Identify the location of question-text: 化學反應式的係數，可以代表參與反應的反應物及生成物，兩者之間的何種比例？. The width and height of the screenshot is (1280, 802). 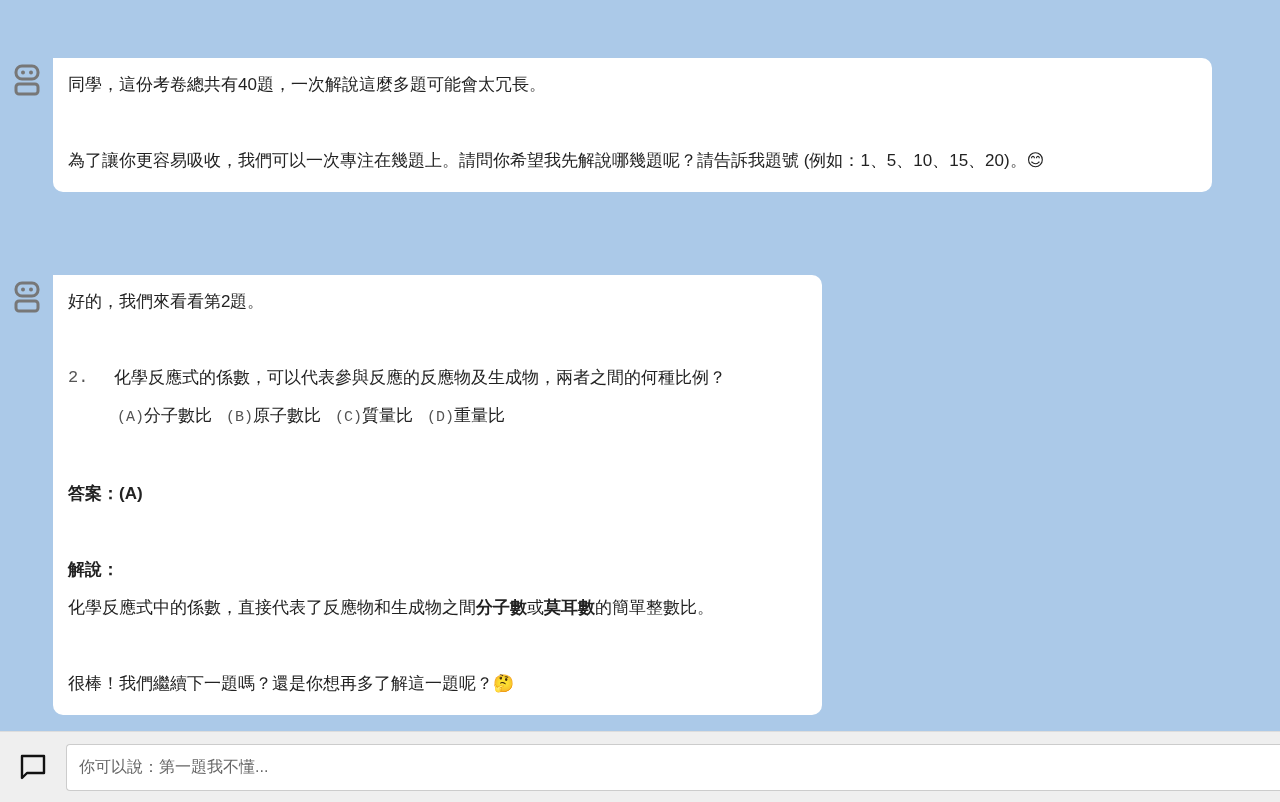
(420, 378).